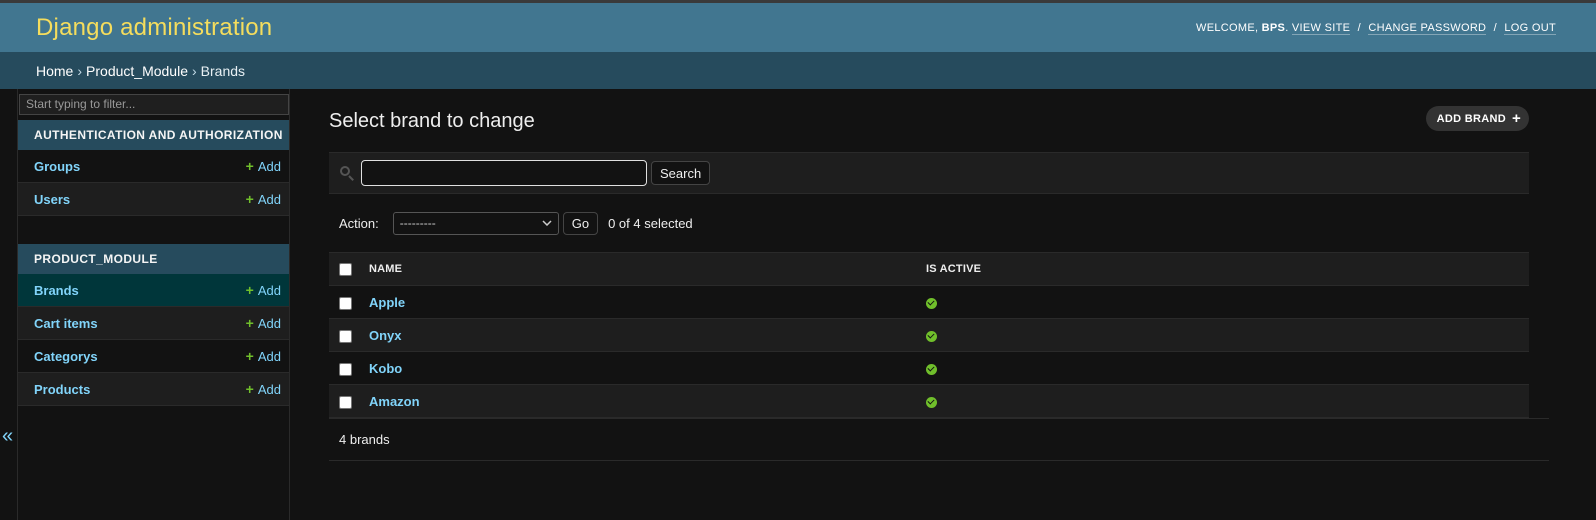 The width and height of the screenshot is (1596, 520). Describe the element at coordinates (394, 401) in the screenshot. I see `brand-link: Amazon` at that location.